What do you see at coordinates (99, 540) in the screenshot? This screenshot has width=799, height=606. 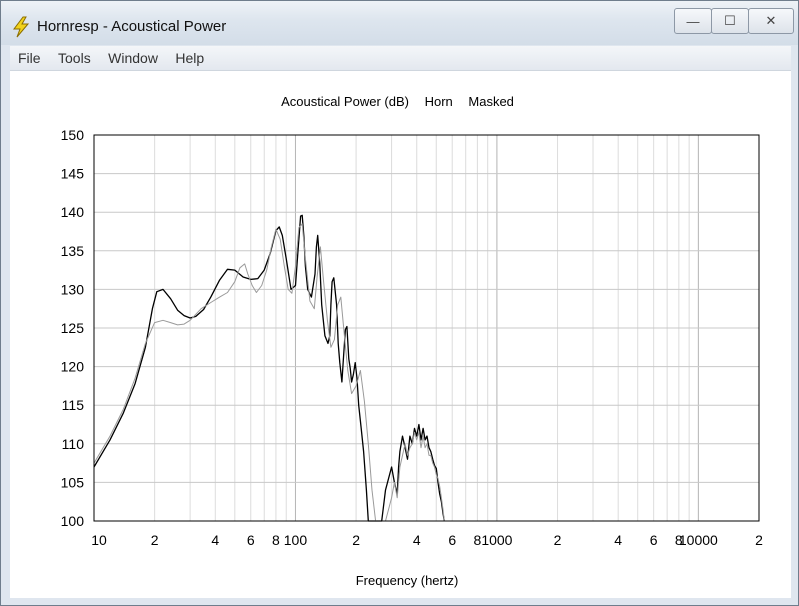 I see `x-tick-label: 10` at bounding box center [99, 540].